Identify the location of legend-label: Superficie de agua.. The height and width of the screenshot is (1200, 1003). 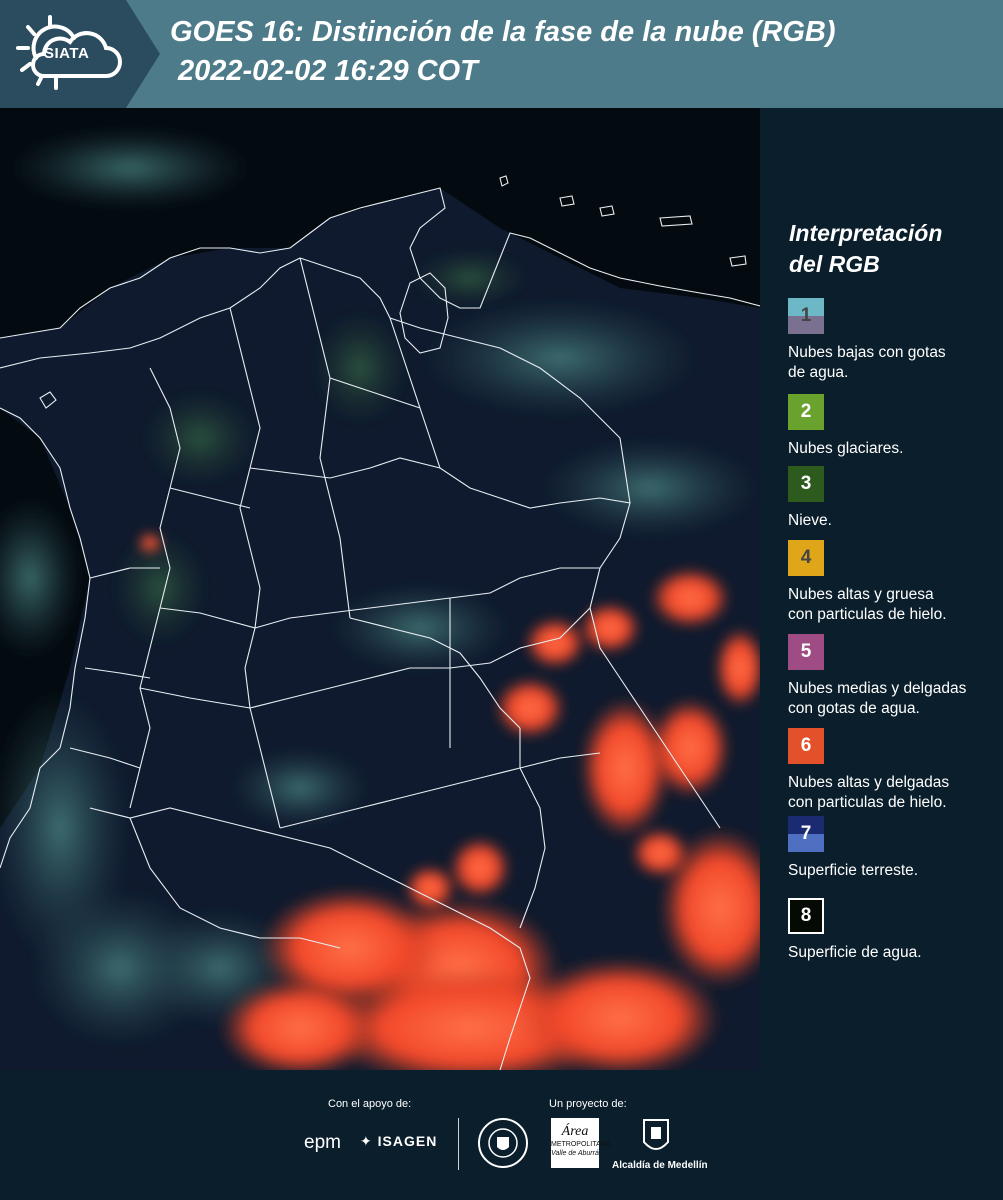
(855, 952).